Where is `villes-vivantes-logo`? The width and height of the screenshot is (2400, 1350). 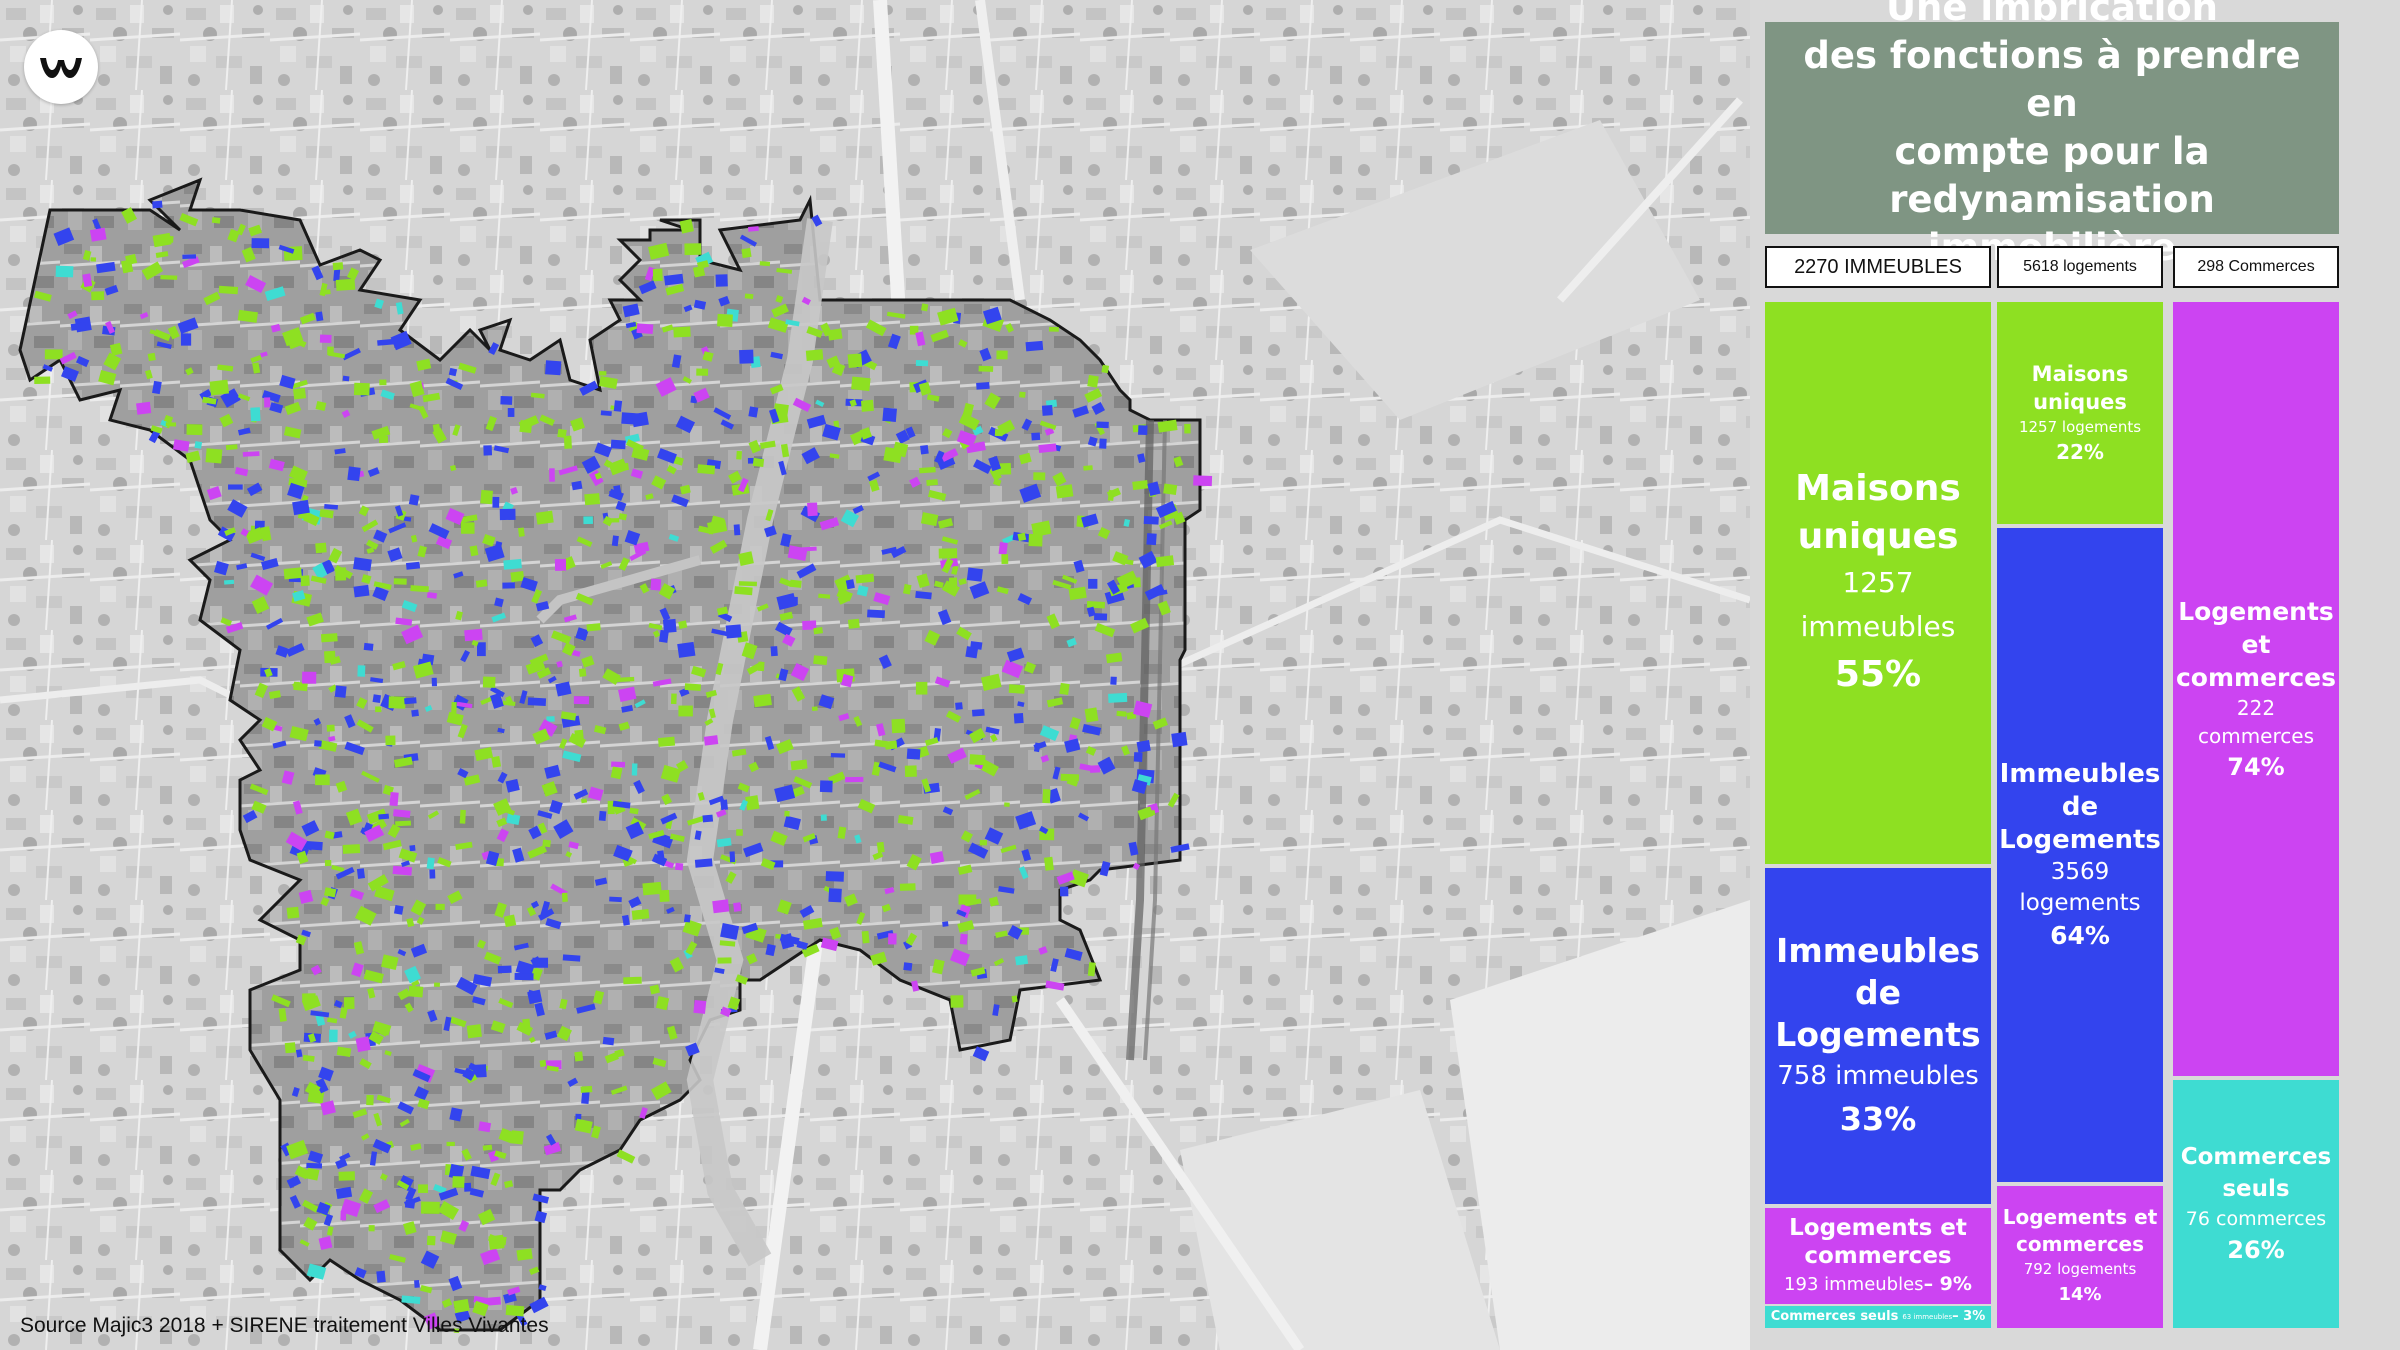 villes-vivantes-logo is located at coordinates (61, 67).